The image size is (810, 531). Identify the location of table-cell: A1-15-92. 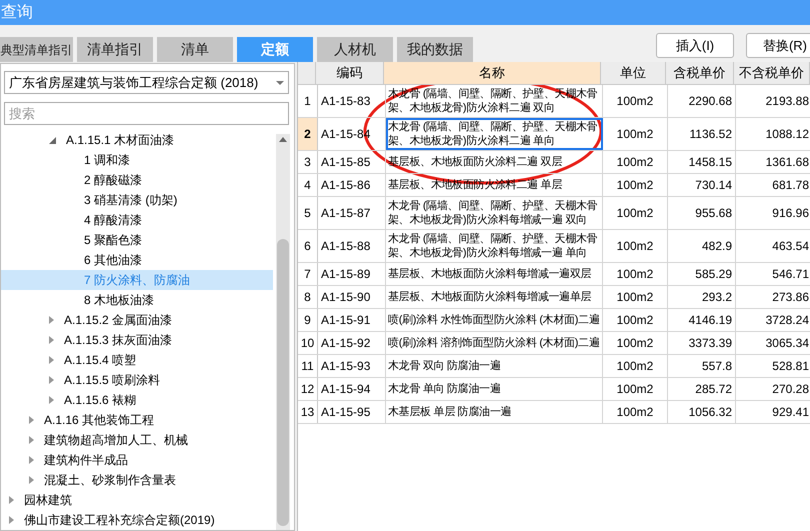
(352, 343).